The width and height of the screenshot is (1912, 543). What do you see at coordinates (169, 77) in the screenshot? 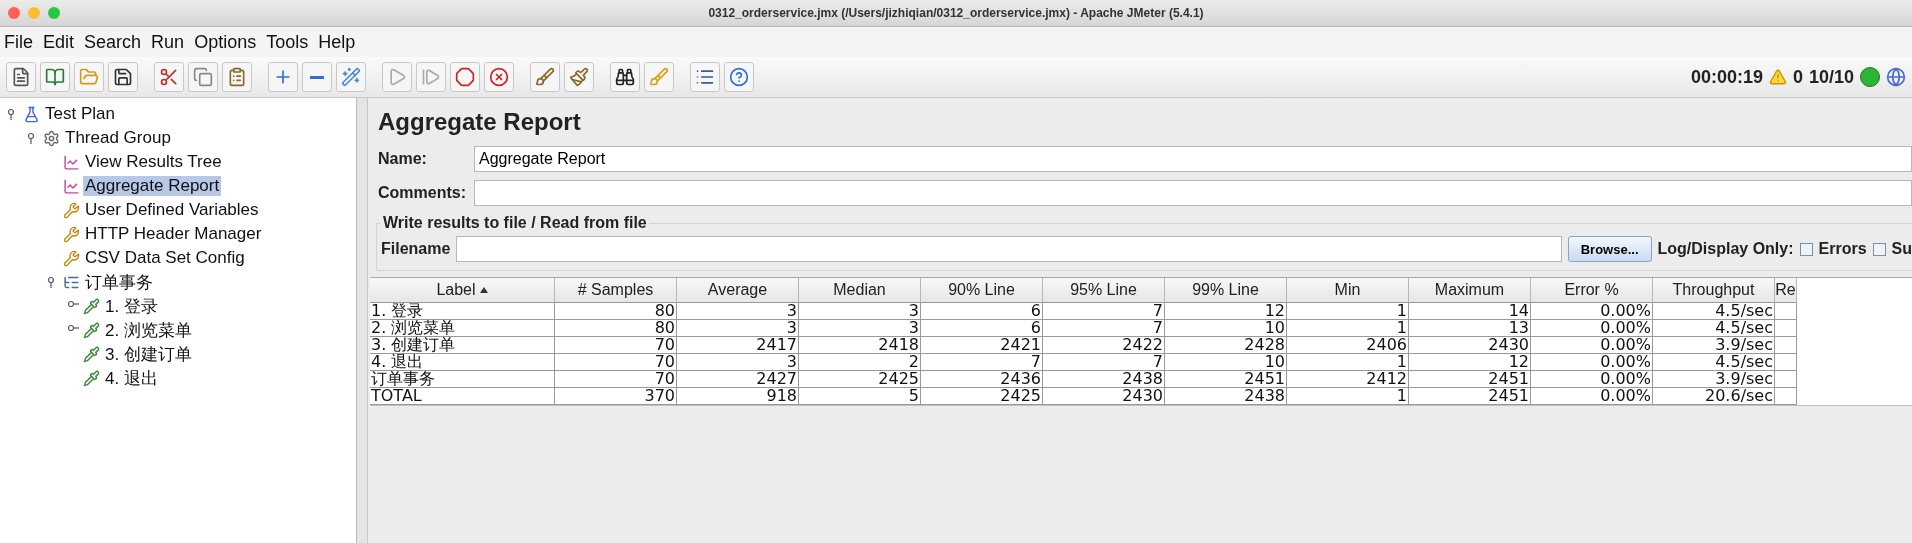
I see `cut-icon` at bounding box center [169, 77].